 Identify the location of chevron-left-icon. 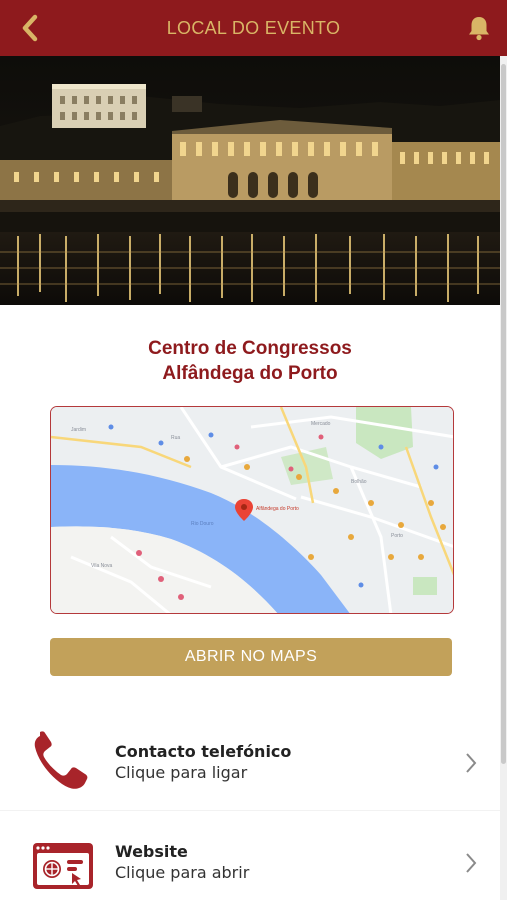
(30, 28).